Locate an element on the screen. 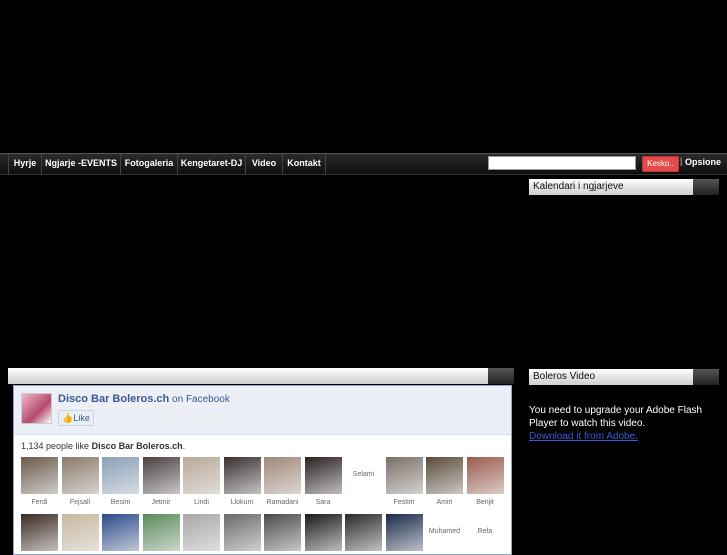  fan-name: Selami is located at coordinates (363, 474).